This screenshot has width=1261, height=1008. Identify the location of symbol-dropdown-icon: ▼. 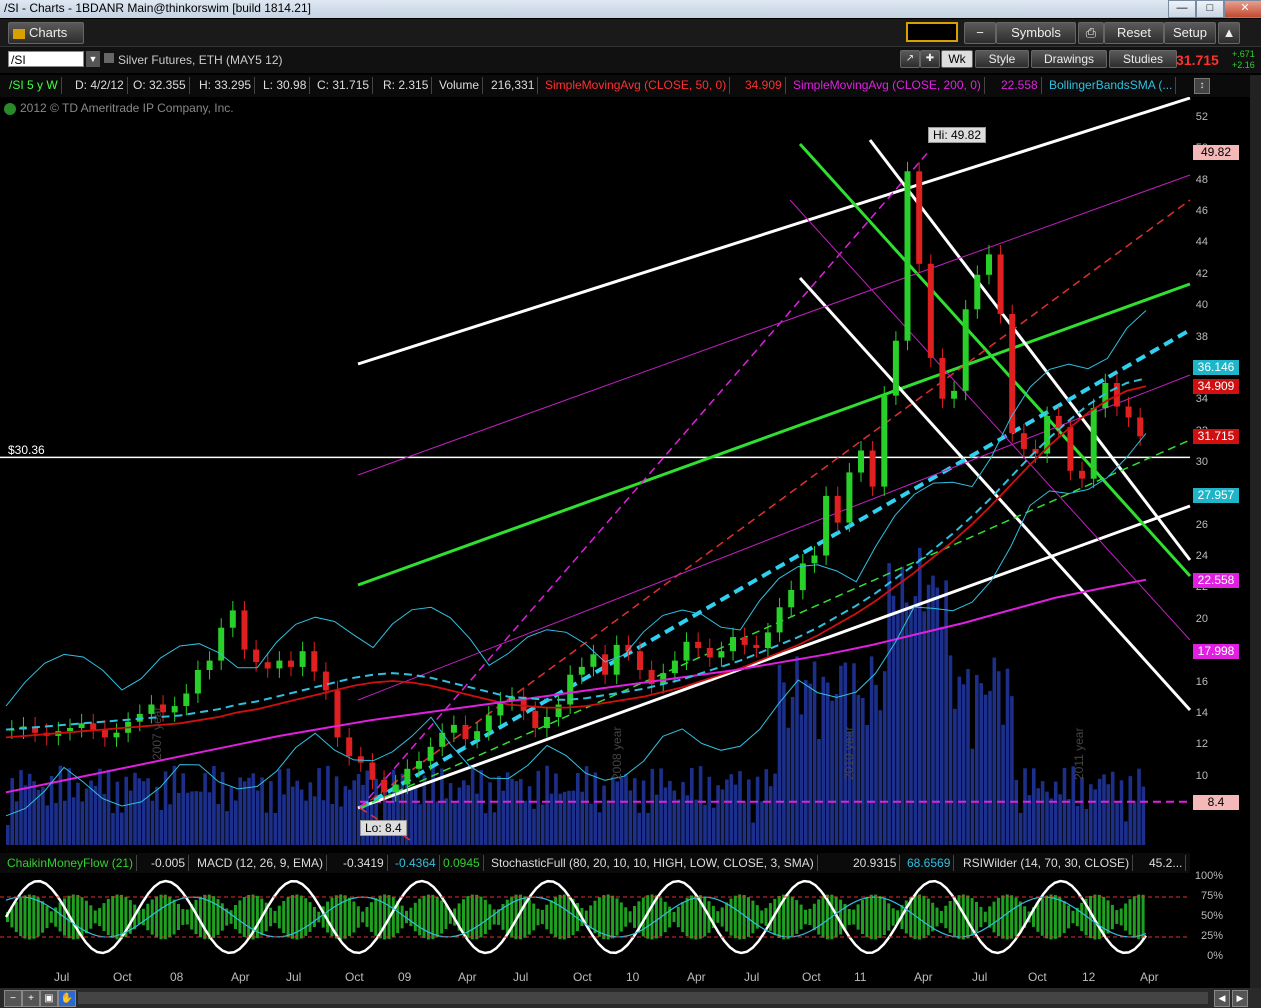
(93, 59).